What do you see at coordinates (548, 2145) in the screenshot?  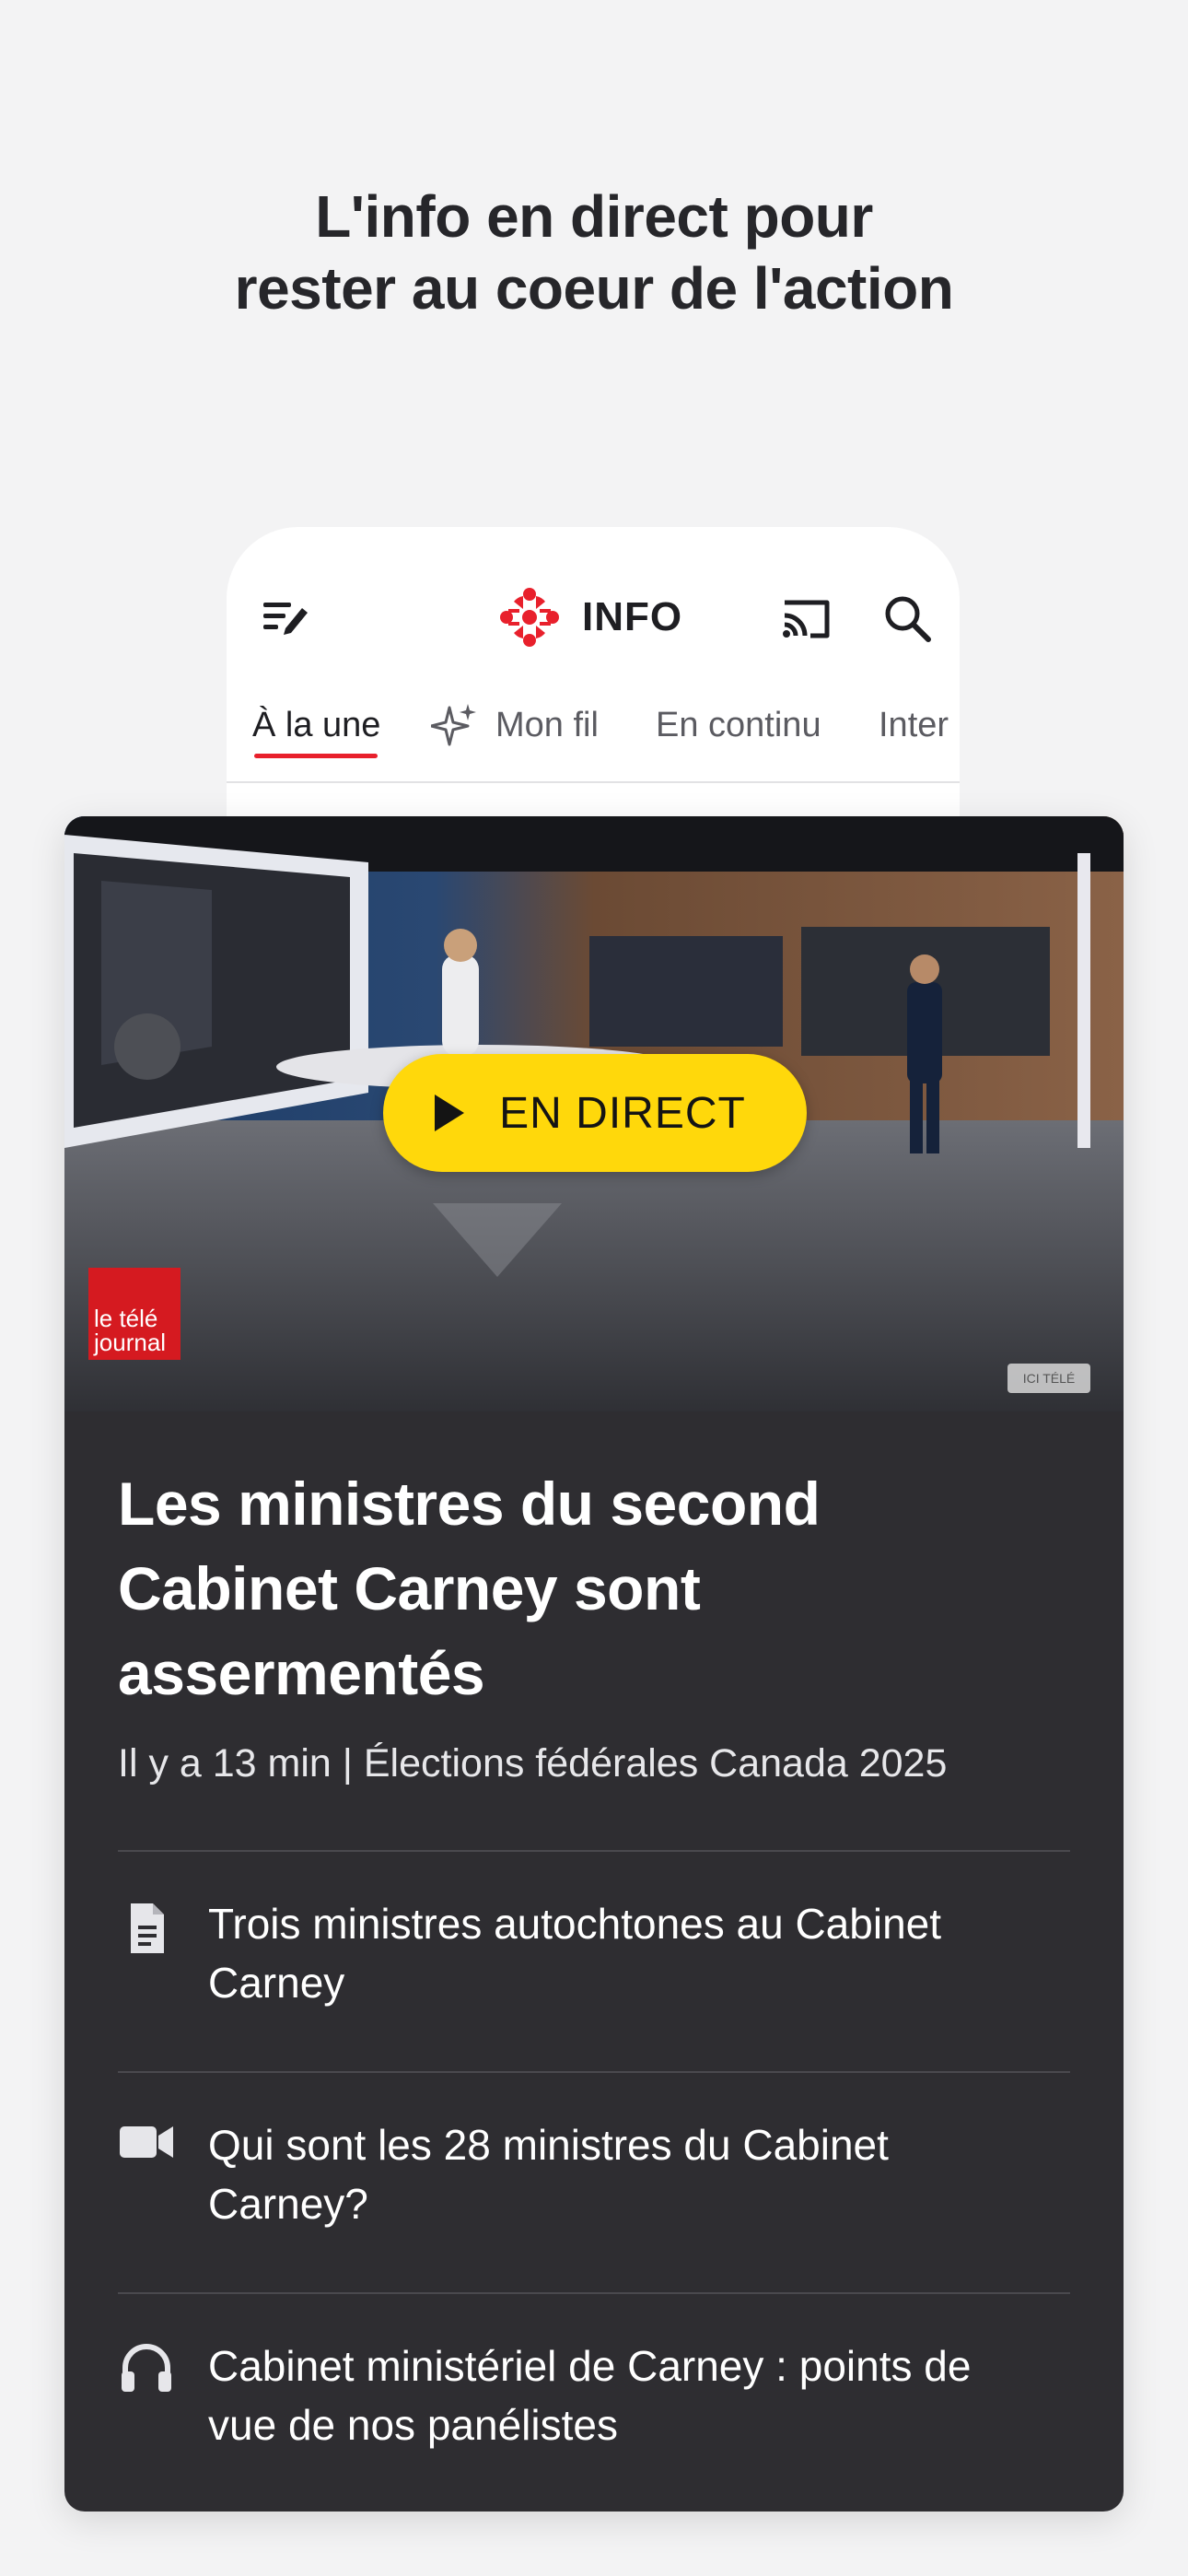 I see `related-line-1: Qui sont les 28 ministres du Cabinet` at bounding box center [548, 2145].